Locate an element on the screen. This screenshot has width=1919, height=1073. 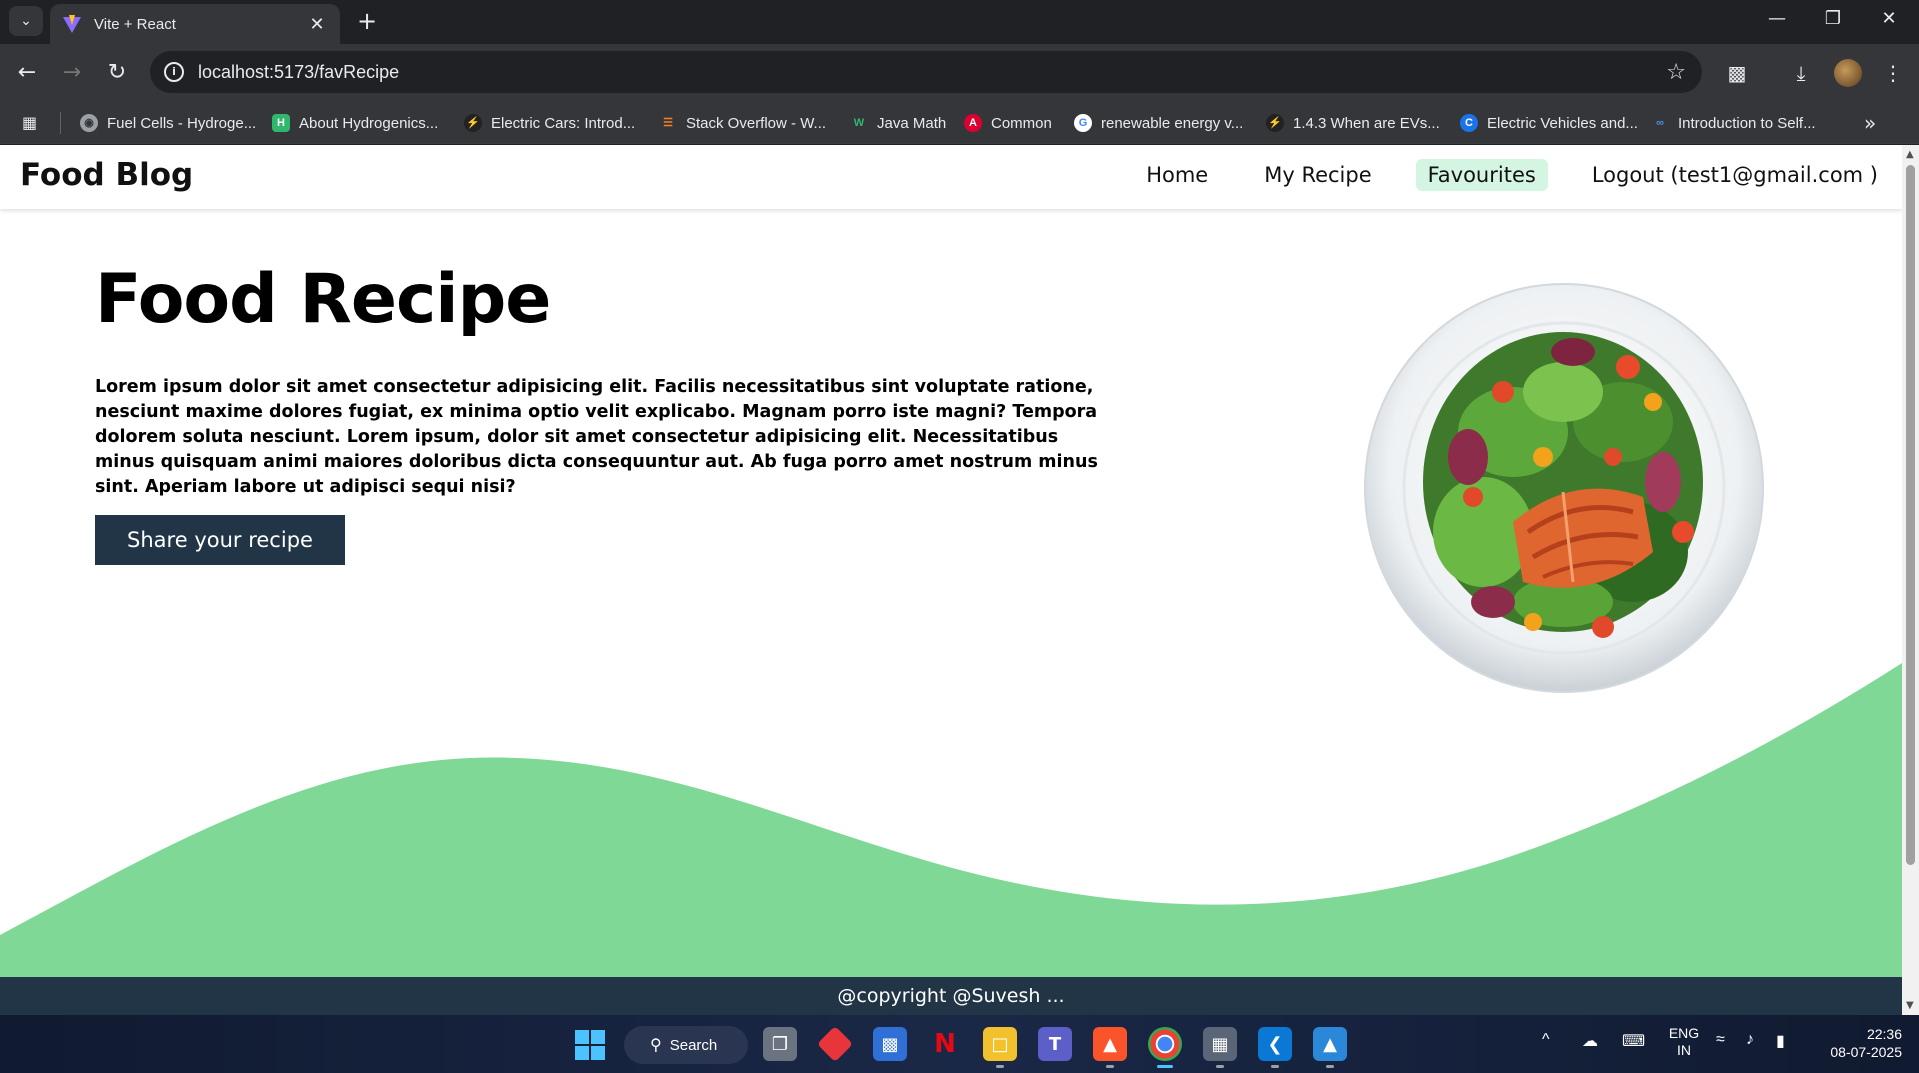
netflix-icon: N is located at coordinates (945, 1044).